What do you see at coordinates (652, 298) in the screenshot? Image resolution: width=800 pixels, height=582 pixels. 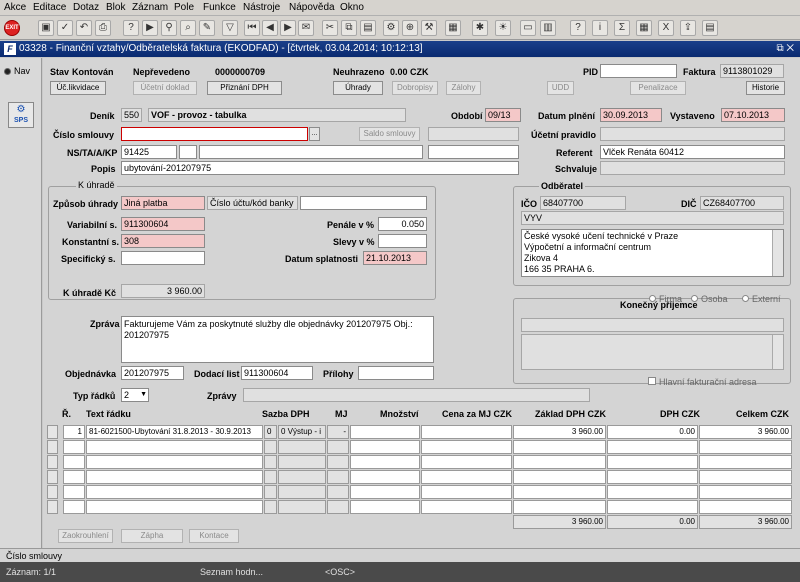 I see `firma-radio` at bounding box center [652, 298].